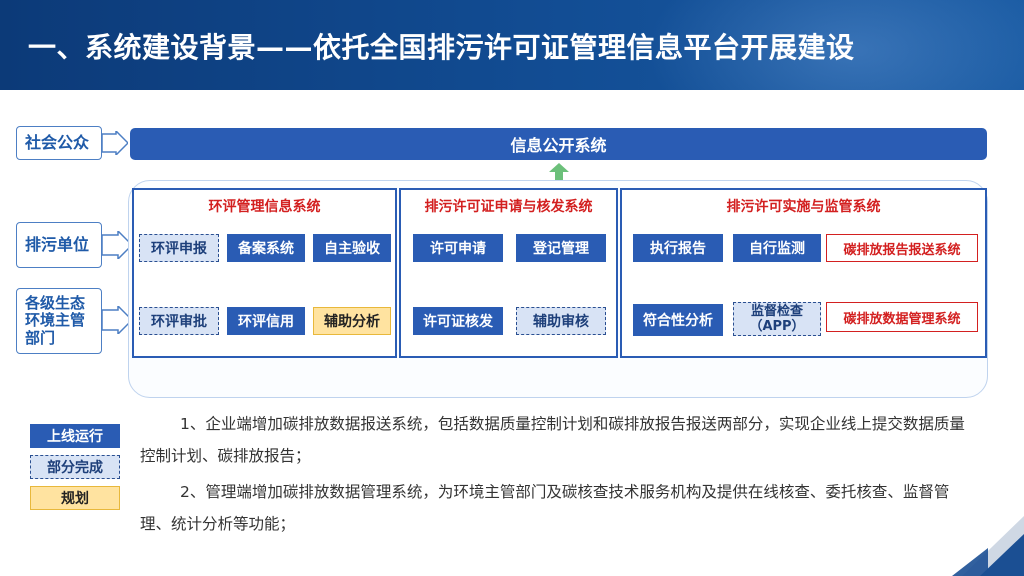 The width and height of the screenshot is (1024, 576). I want to click on module-supervision-inspection-label: 监督检查, so click(776, 311).